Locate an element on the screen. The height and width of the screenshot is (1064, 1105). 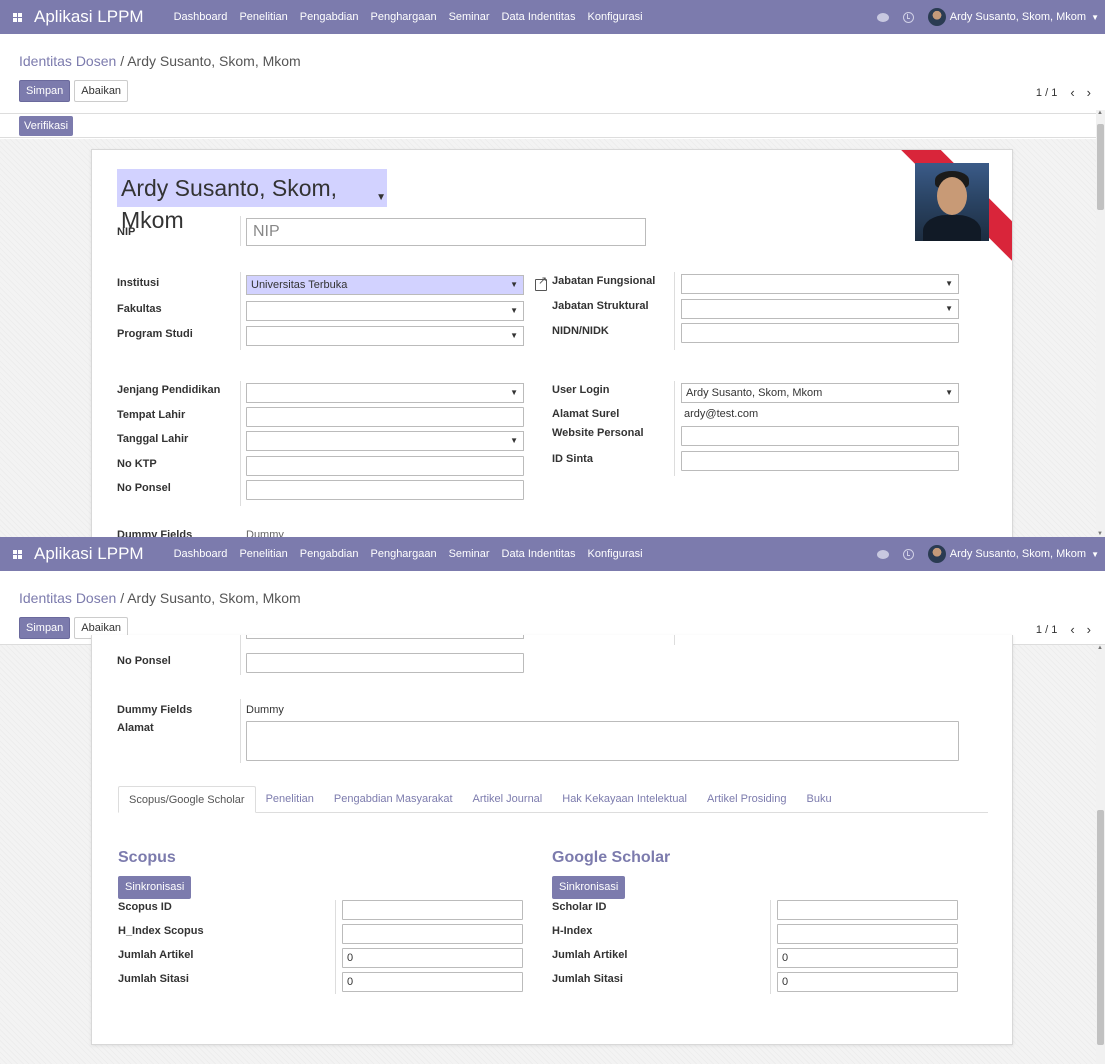
jenjang-pendidikan-select: ▼ is located at coordinates (385, 393).